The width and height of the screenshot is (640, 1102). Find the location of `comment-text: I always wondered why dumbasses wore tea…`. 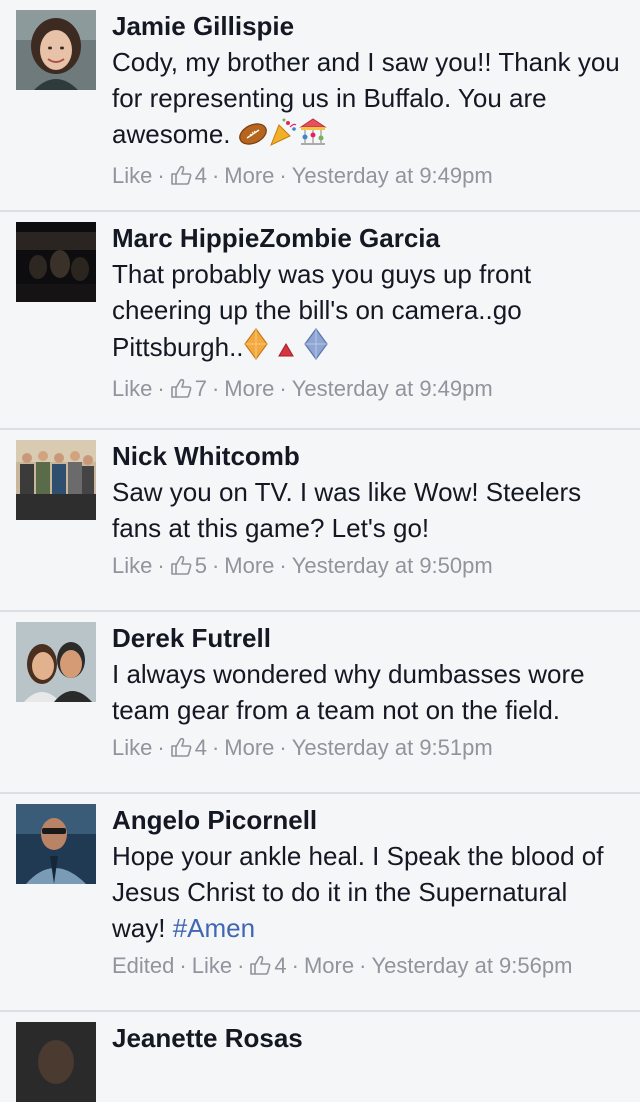

comment-text: I always wondered why dumbasses wore tea… is located at coordinates (348, 692).